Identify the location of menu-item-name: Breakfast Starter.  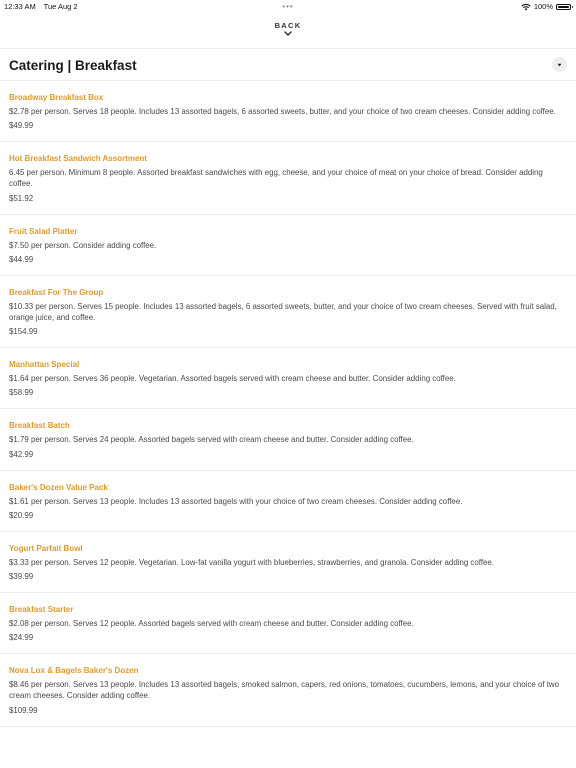
(41, 610).